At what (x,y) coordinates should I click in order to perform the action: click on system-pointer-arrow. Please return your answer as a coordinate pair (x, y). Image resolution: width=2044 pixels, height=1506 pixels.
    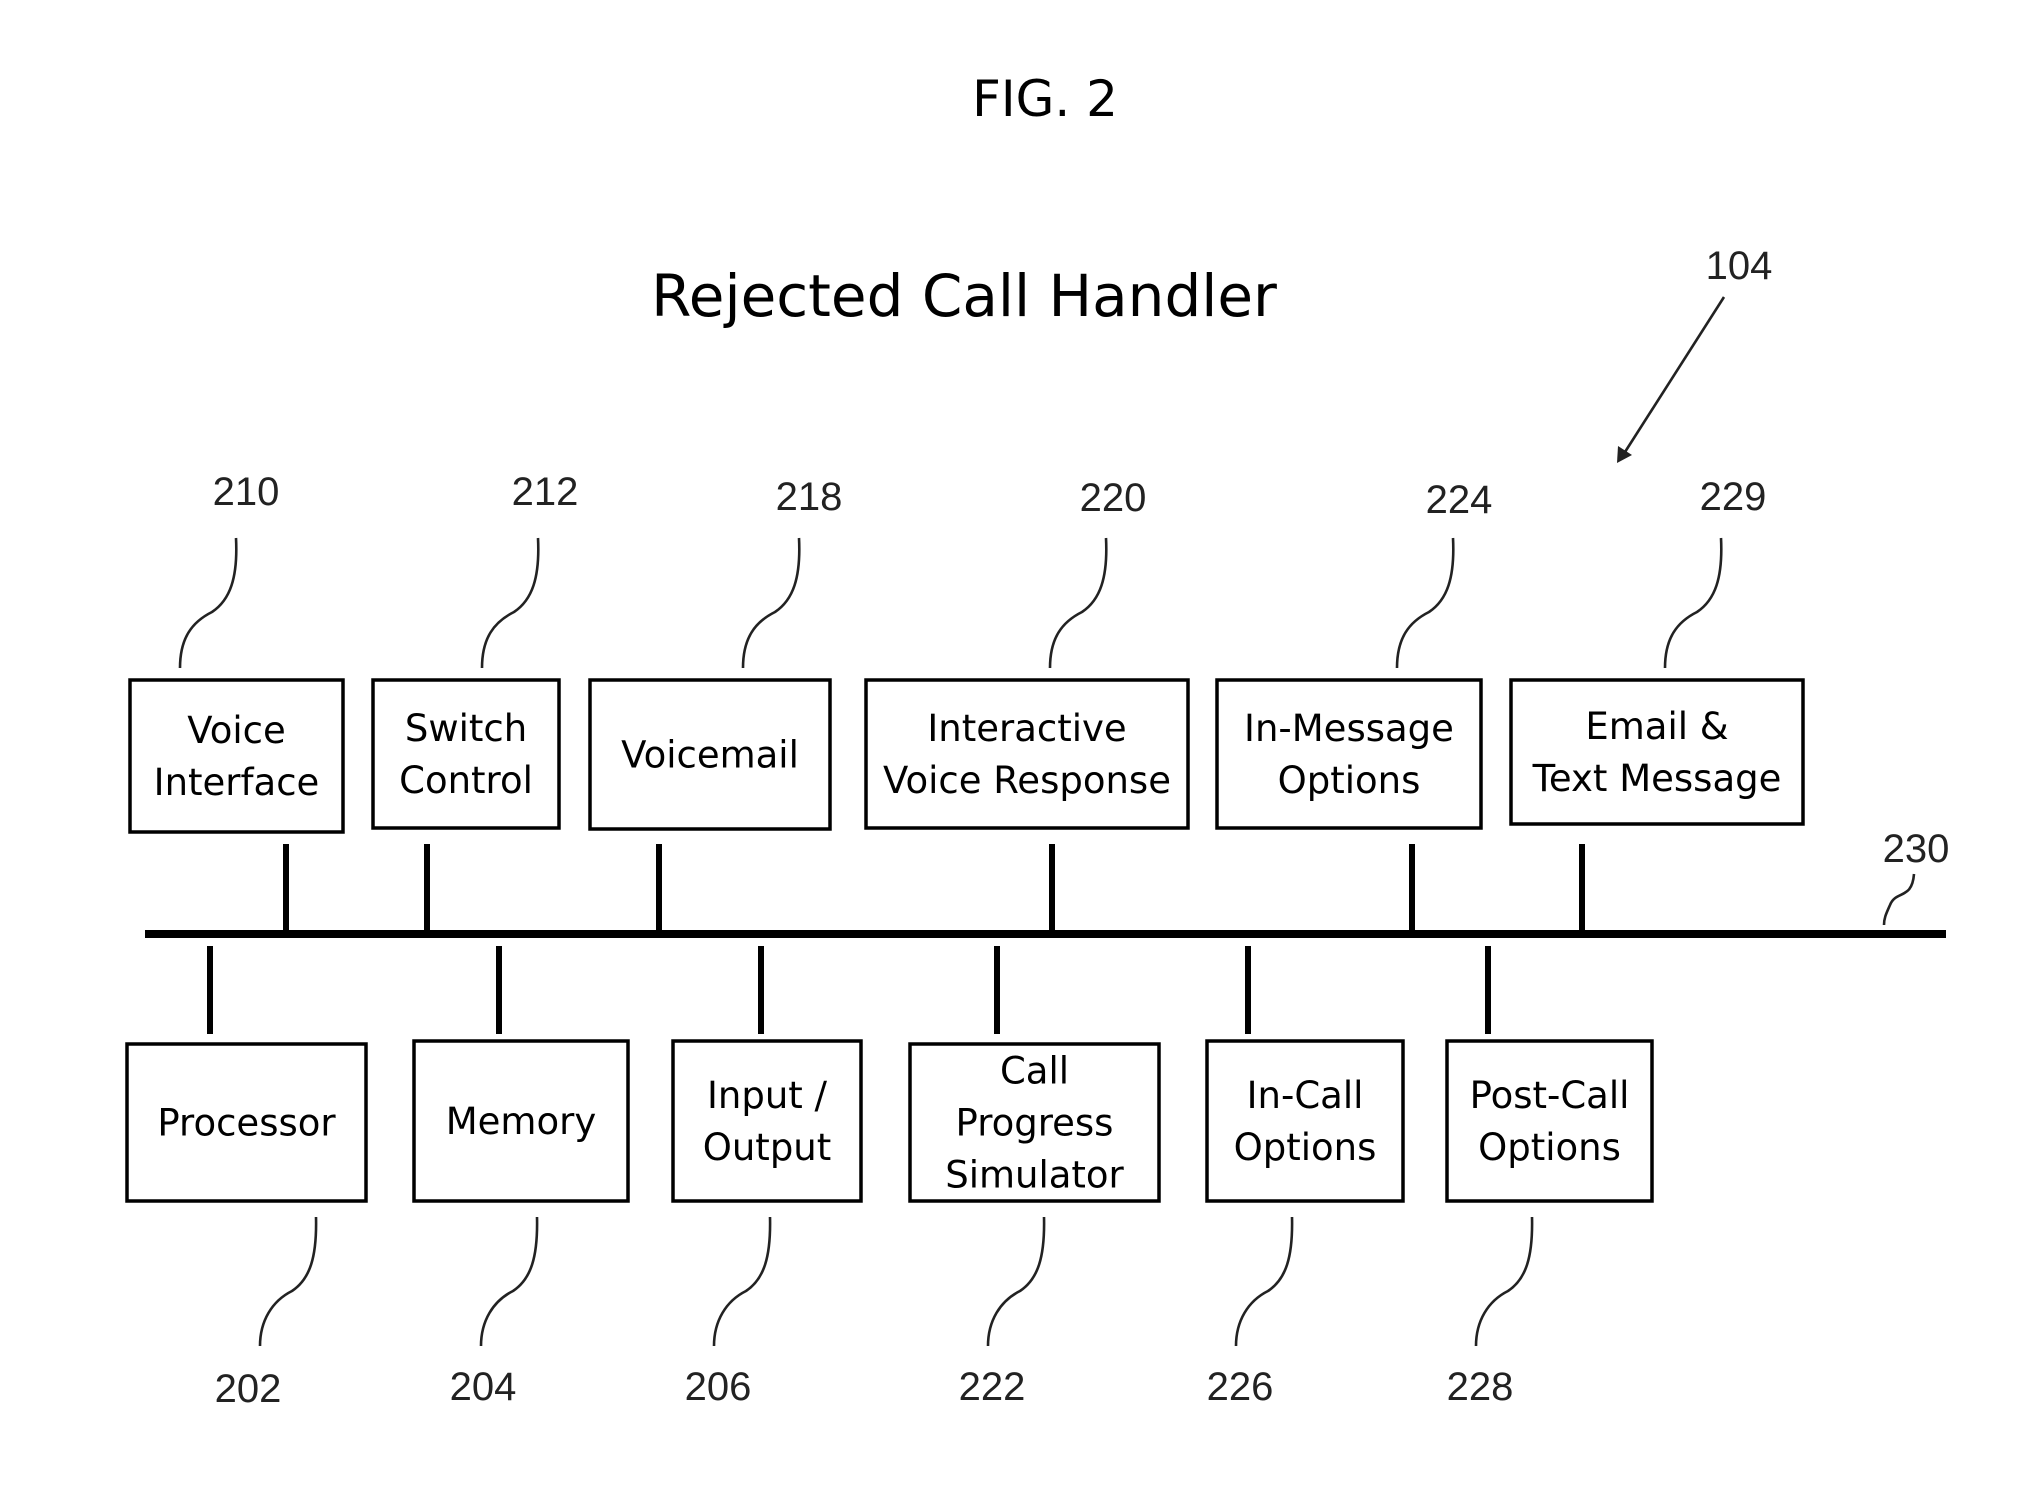
    Looking at the image, I should click on (1671, 379).